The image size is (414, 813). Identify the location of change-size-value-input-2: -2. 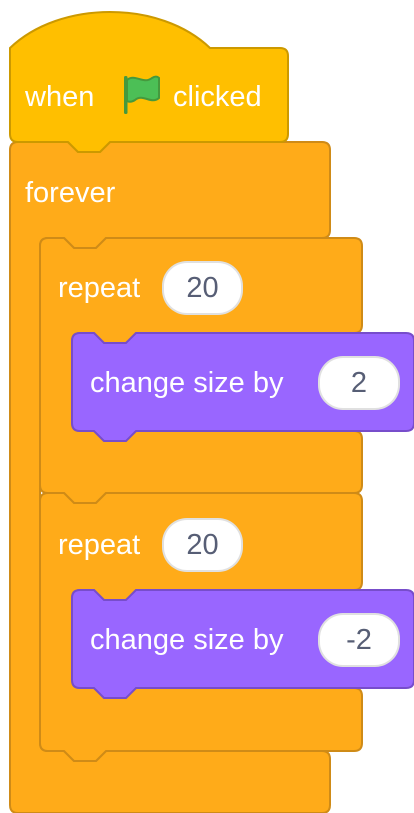
(359, 640).